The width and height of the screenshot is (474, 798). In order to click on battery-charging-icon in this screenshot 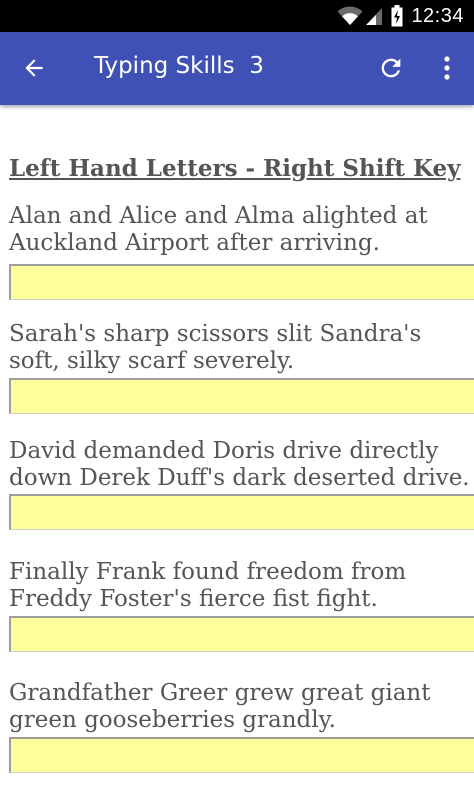, I will do `click(397, 16)`.